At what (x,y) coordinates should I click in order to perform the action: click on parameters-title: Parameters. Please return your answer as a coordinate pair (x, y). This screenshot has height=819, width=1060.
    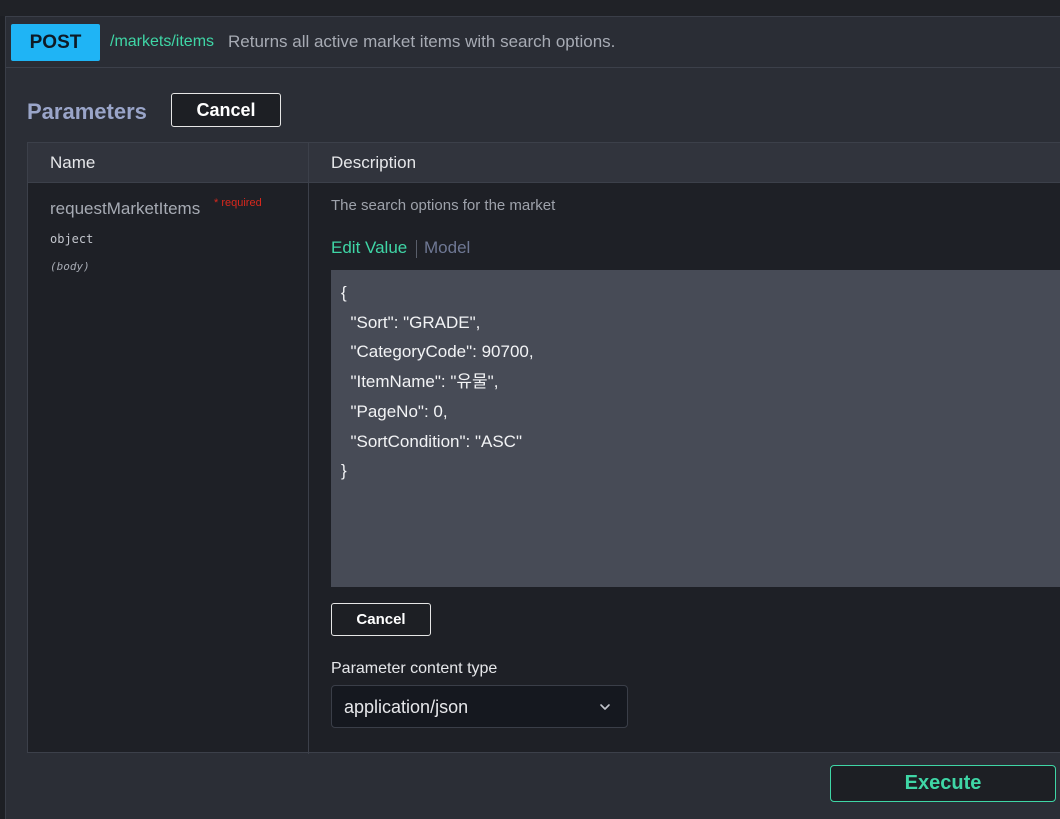
    Looking at the image, I should click on (87, 111).